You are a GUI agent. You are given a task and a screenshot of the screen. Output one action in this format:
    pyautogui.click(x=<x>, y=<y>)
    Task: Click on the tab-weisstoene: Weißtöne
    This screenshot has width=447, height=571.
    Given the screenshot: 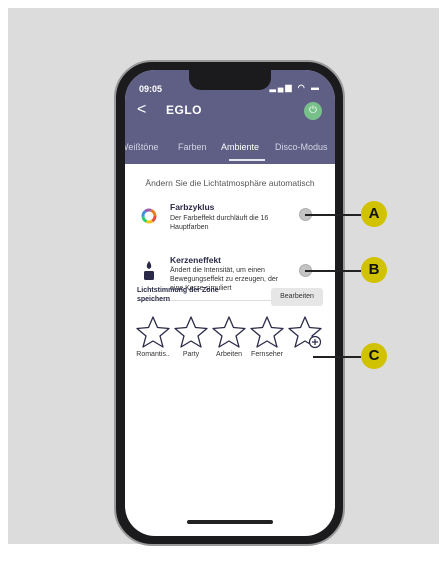 What is the action you would take?
    pyautogui.click(x=141, y=147)
    